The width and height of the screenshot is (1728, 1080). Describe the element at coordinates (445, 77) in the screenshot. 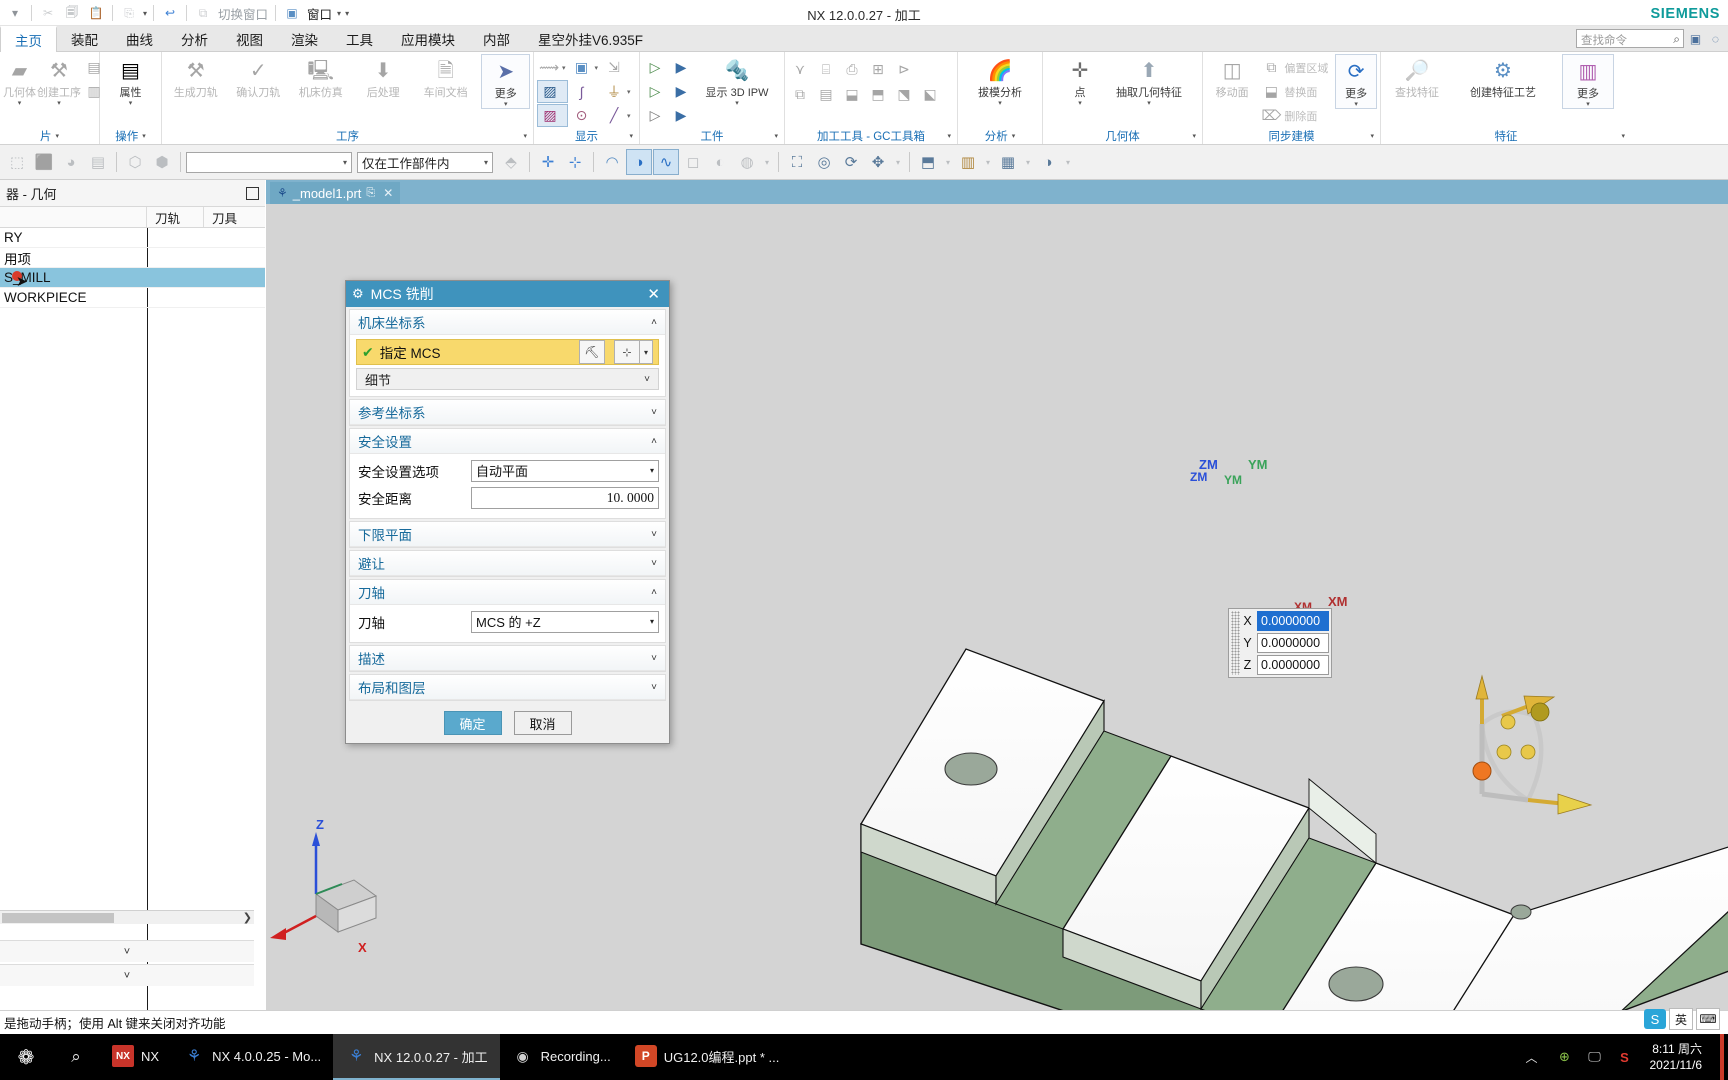

I see `ribbon-item-shop-documentation: 🗎 车间文档` at that location.